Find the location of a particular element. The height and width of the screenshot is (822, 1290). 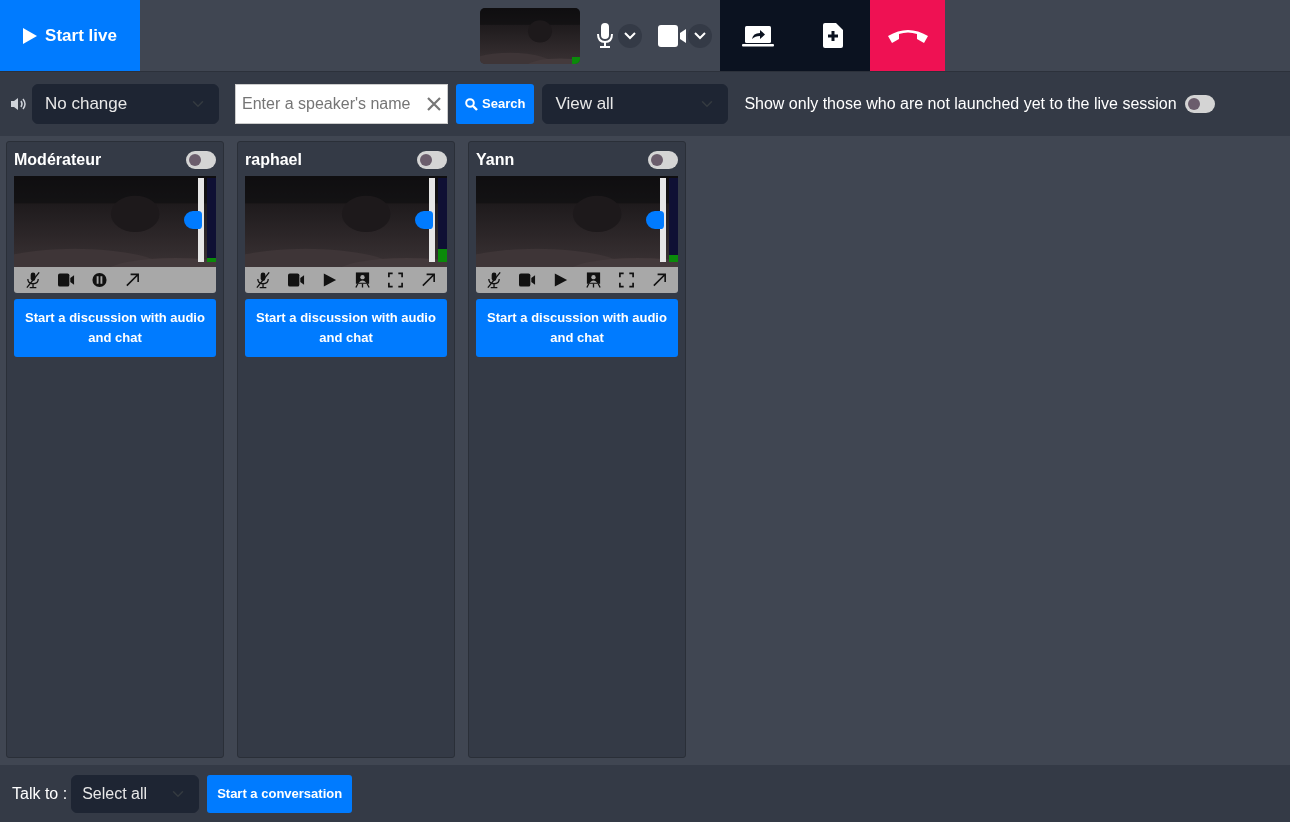

pause-icon is located at coordinates (99, 280).